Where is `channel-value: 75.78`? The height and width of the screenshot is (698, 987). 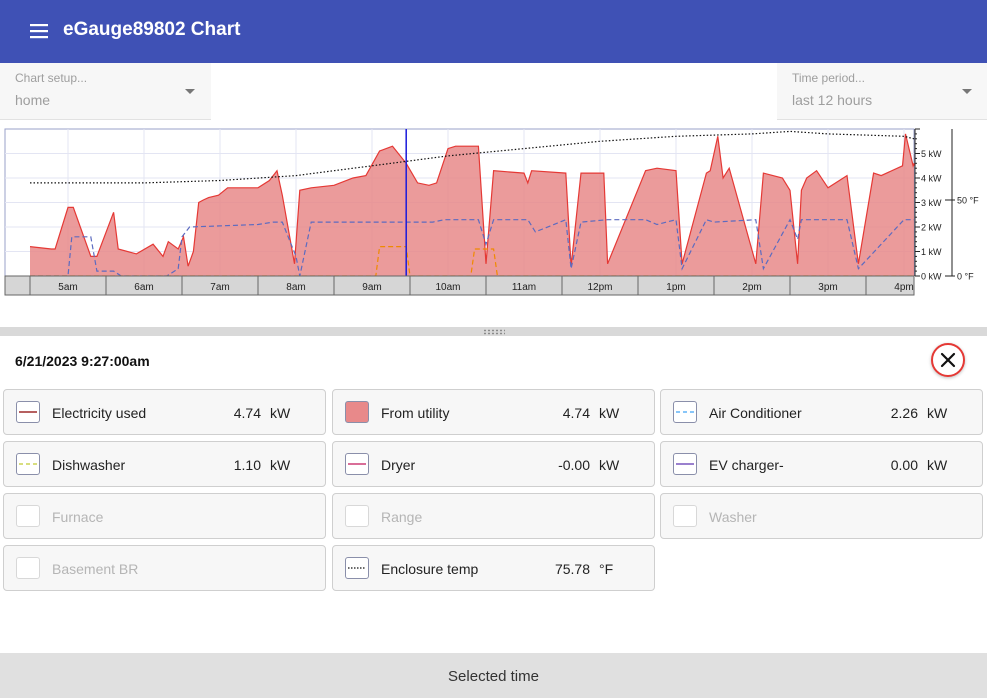 channel-value: 75.78 is located at coordinates (572, 569).